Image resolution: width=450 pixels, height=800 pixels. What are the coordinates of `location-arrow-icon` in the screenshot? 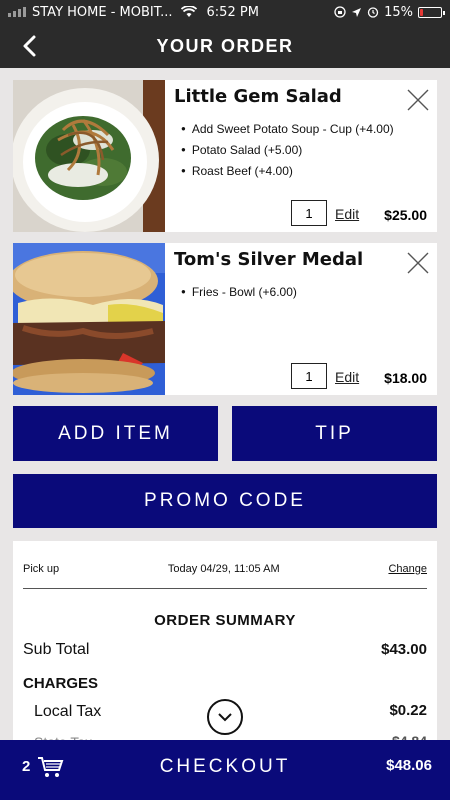 It's located at (357, 12).